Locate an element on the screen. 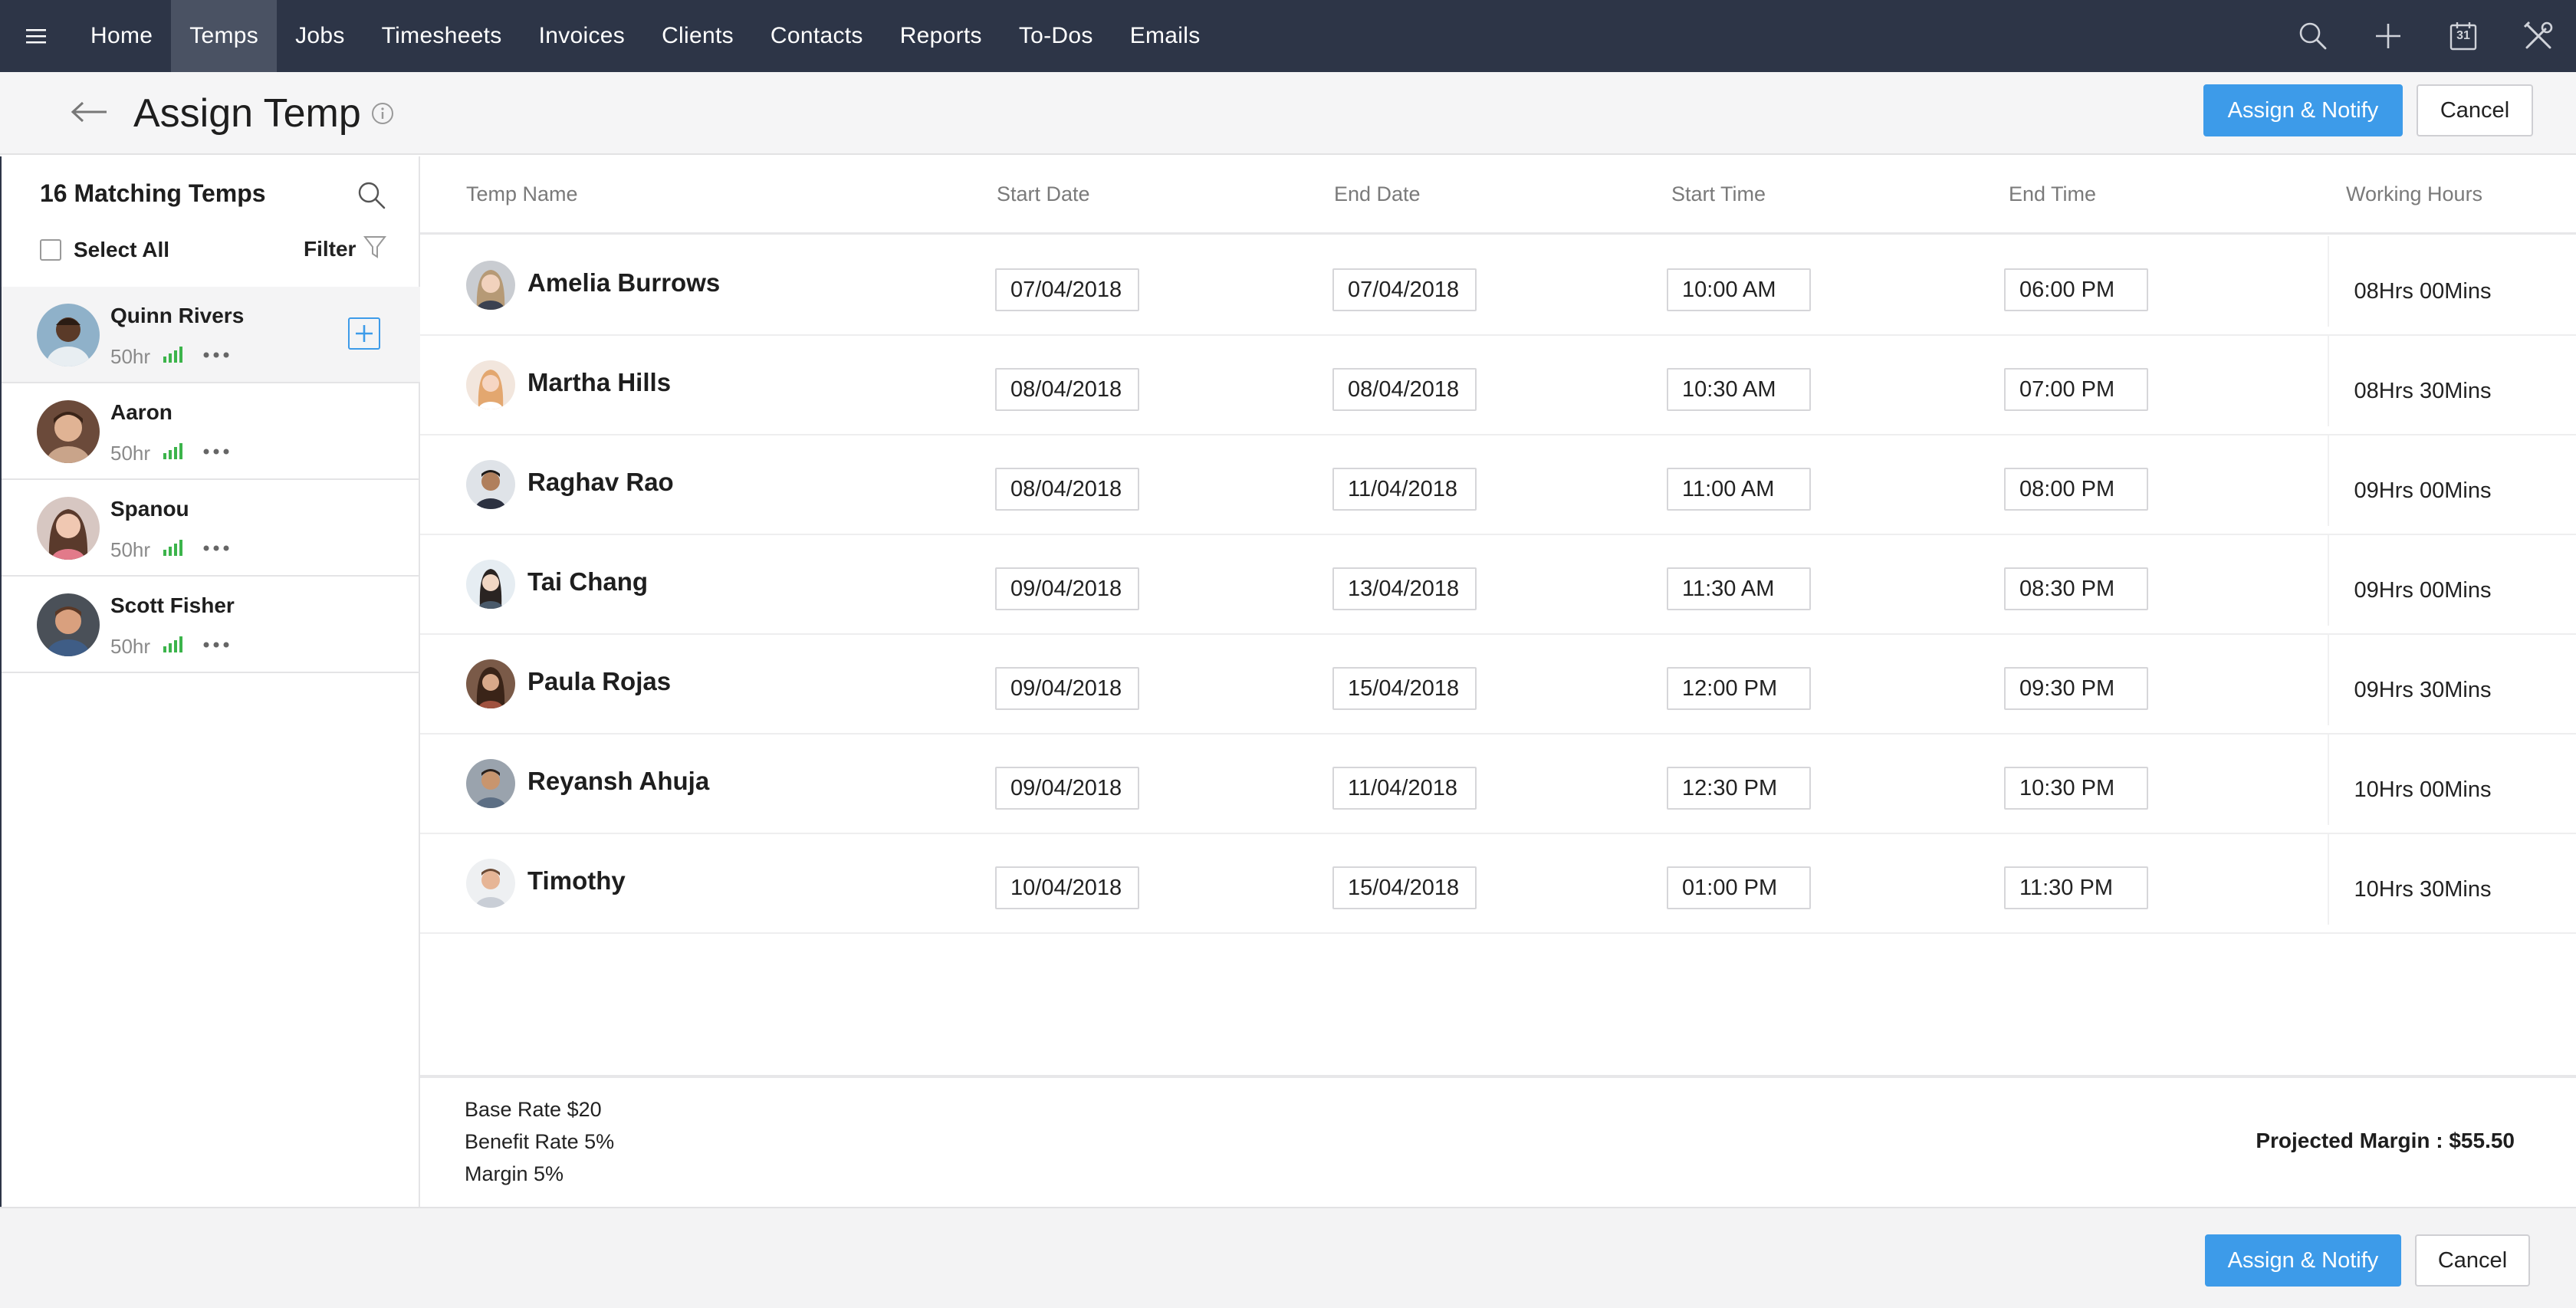 The height and width of the screenshot is (1308, 2576). column-header-working-hours: Working Hours is located at coordinates (2414, 194).